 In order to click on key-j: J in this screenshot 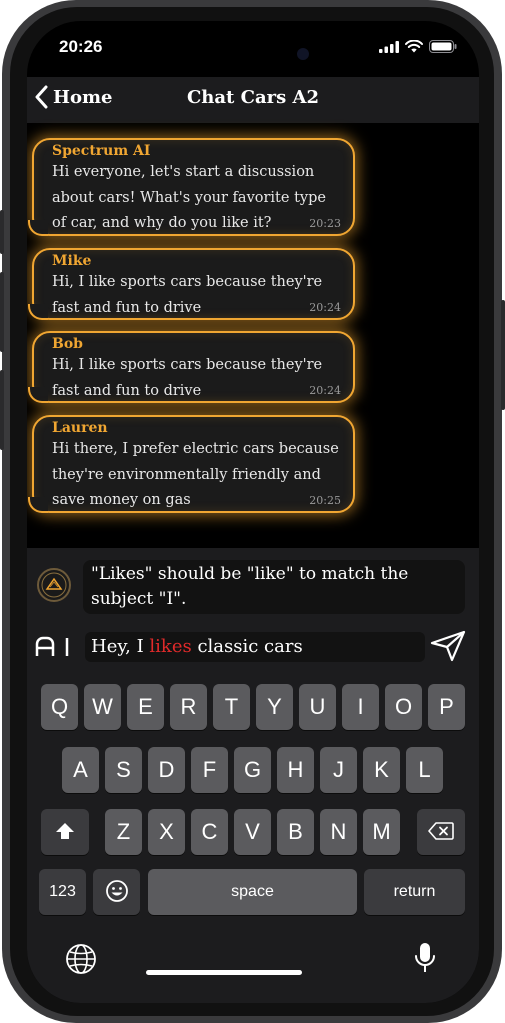, I will do `click(338, 770)`.